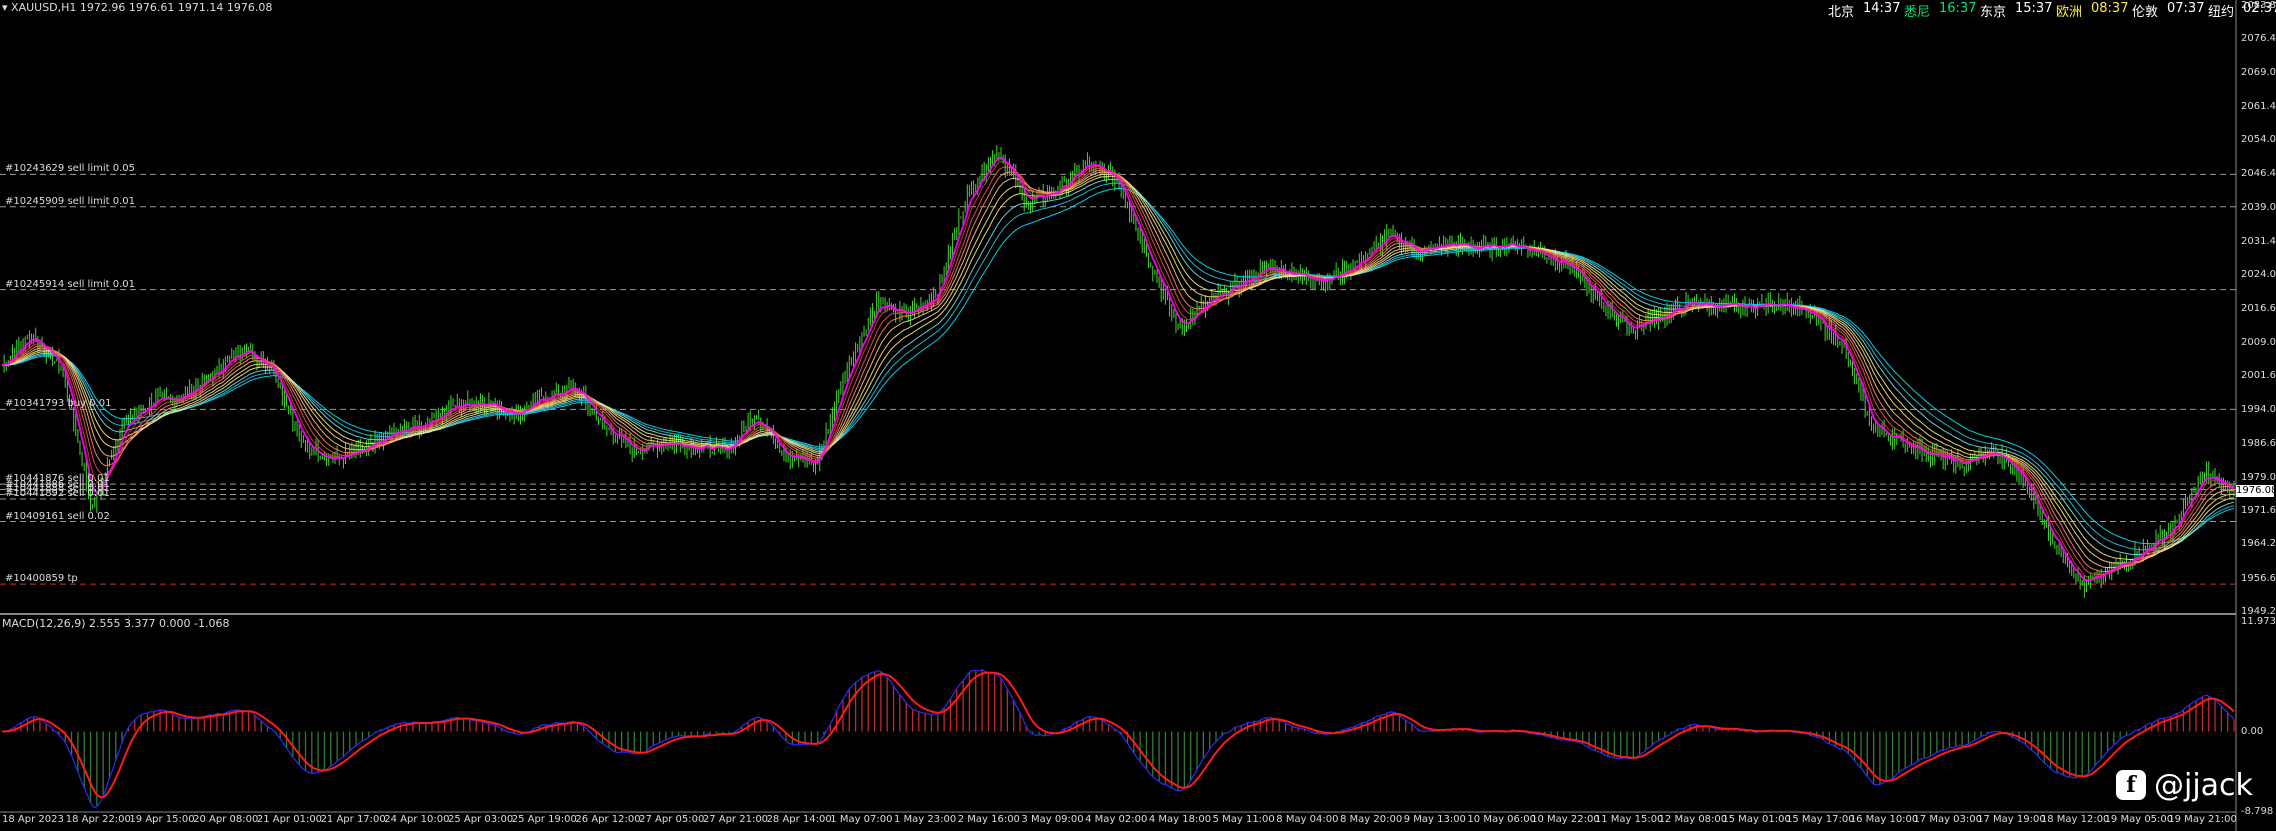 The image size is (2276, 831). What do you see at coordinates (2110, 8) in the screenshot?
I see `clock-time: 08:37` at bounding box center [2110, 8].